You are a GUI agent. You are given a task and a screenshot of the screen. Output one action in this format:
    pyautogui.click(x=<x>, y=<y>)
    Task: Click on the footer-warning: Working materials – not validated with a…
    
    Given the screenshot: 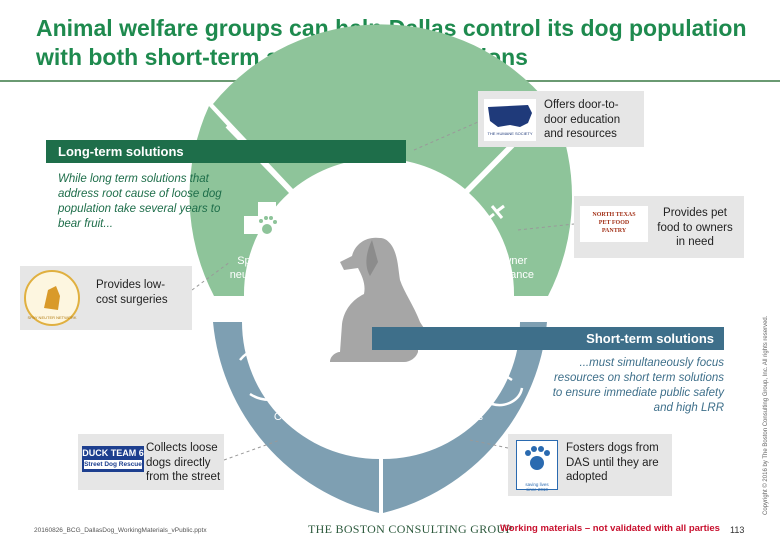 What is the action you would take?
    pyautogui.click(x=610, y=528)
    